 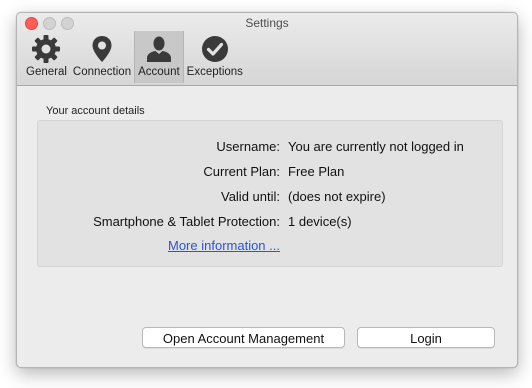 What do you see at coordinates (376, 146) in the screenshot?
I see `username-value: You are currently not logged in` at bounding box center [376, 146].